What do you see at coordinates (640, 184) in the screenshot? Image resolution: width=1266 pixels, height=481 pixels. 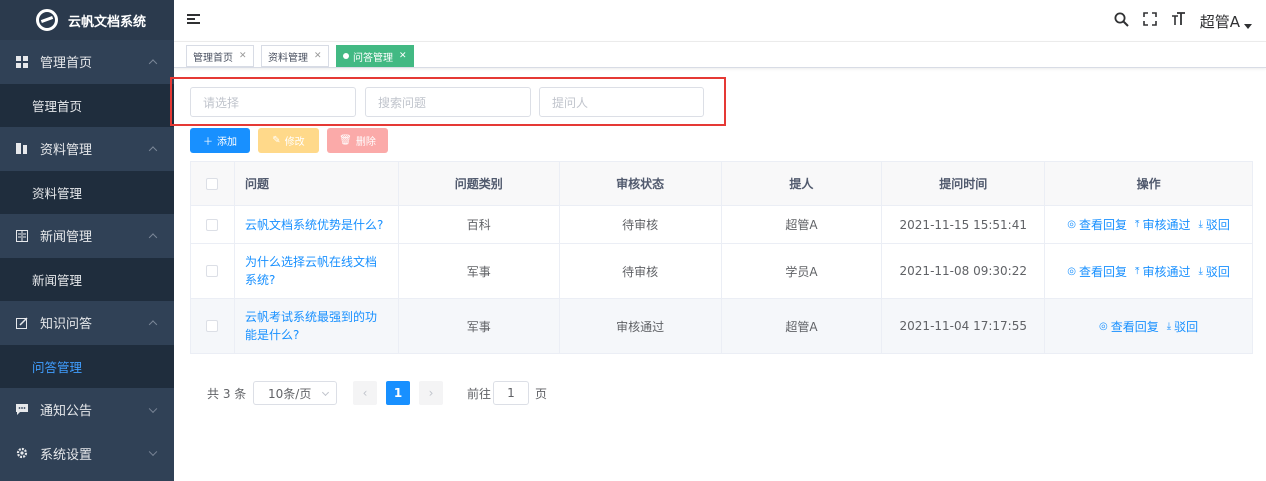 I see `header-status: 审核状态` at bounding box center [640, 184].